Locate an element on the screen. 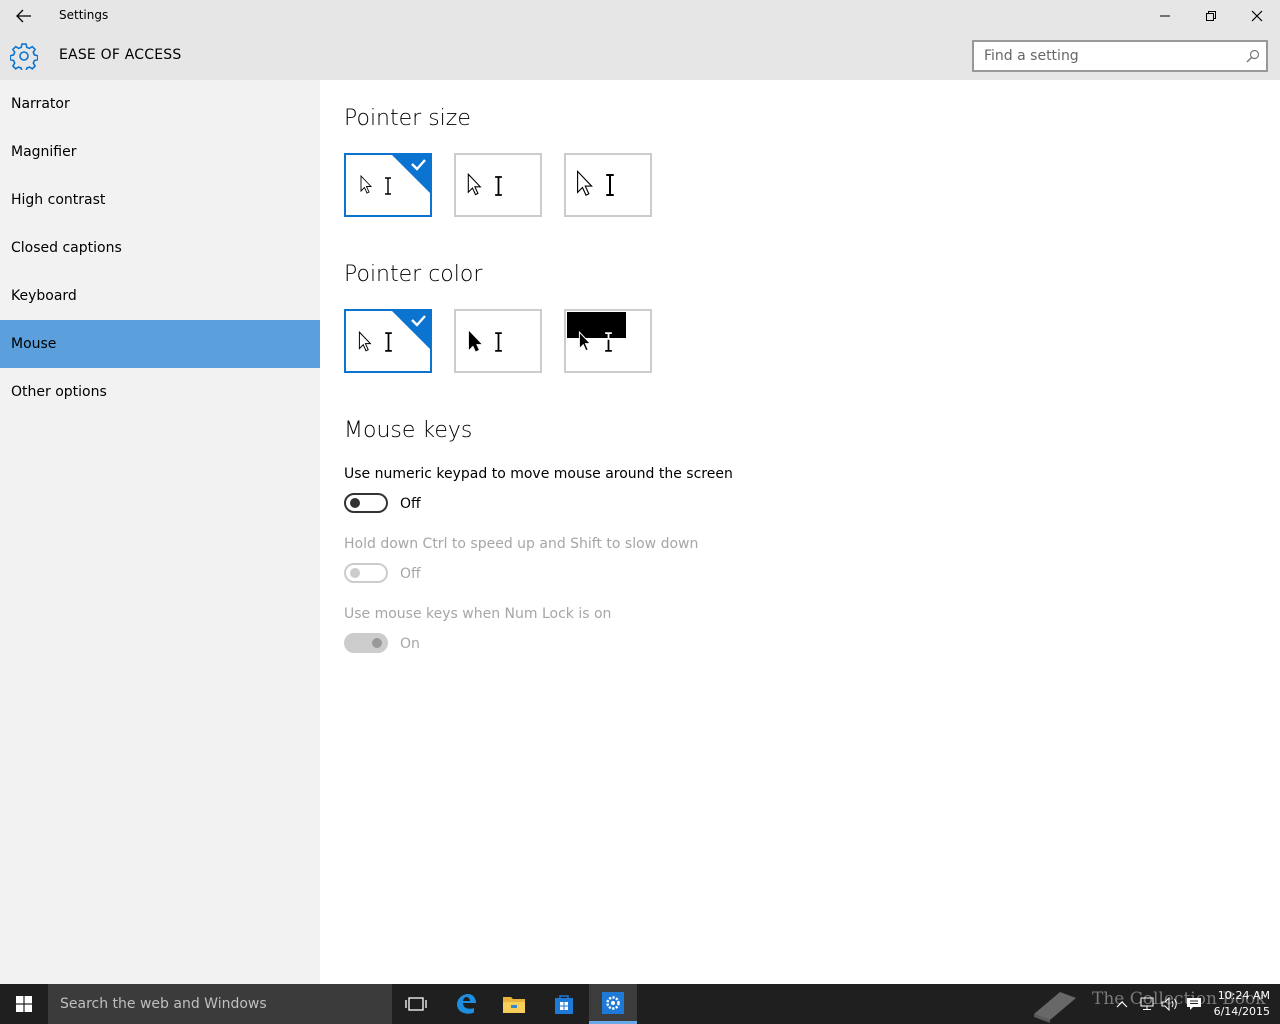 The width and height of the screenshot is (1280, 1024). pointer-color-black-option is located at coordinates (498, 341).